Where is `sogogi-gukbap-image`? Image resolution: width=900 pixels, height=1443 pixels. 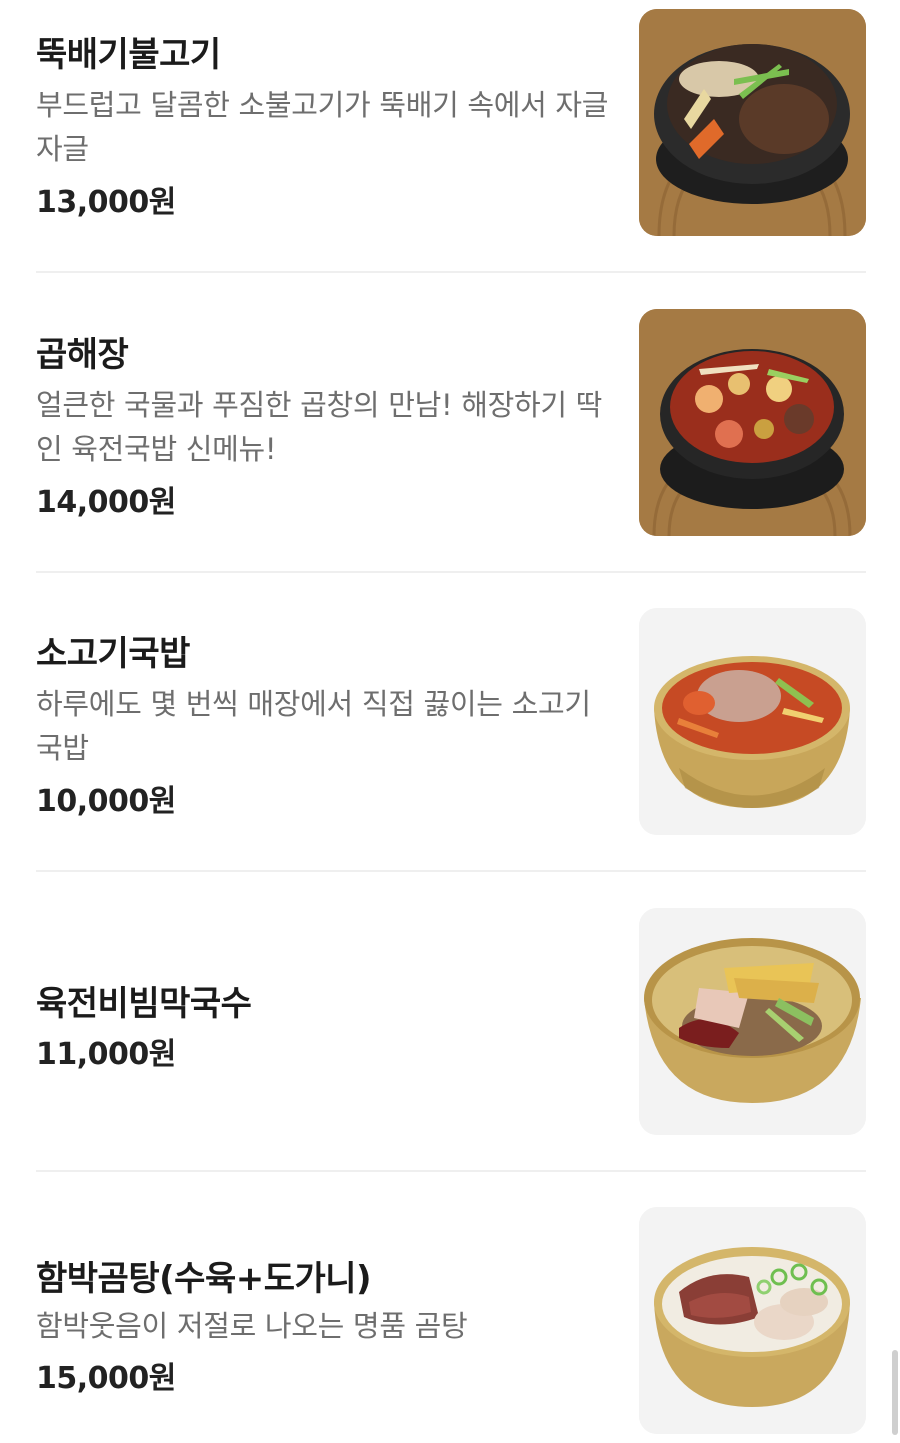 sogogi-gukbap-image is located at coordinates (752, 721).